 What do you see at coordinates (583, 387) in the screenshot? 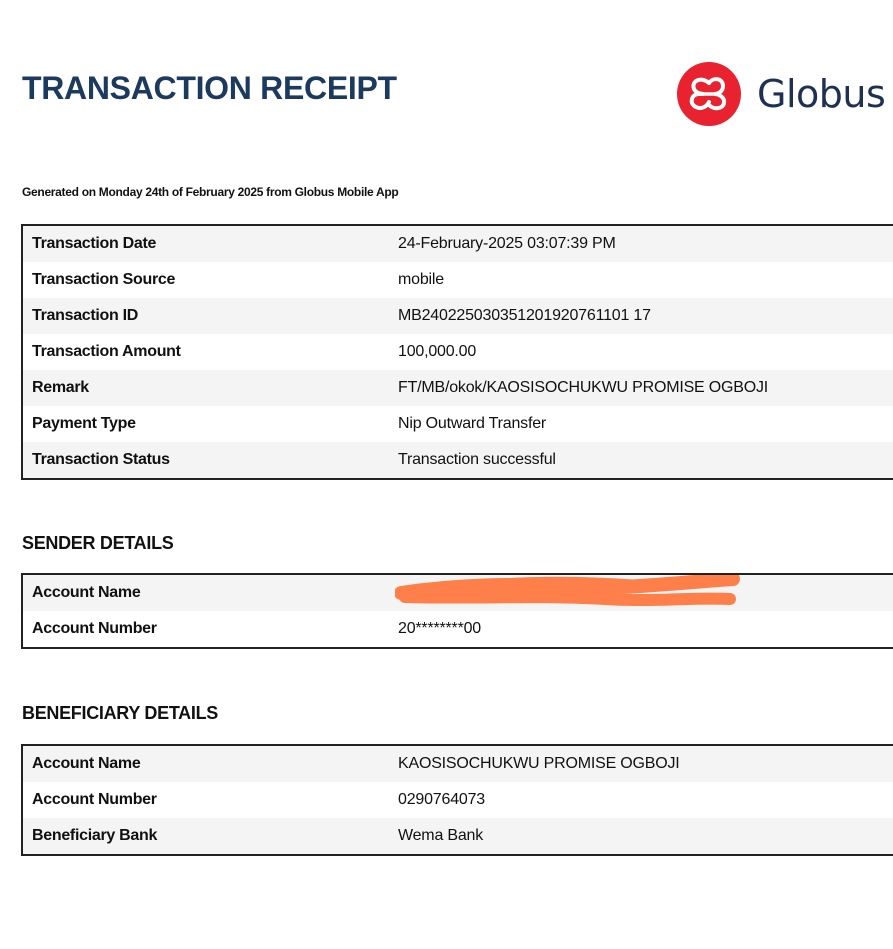
I see `row-value: FT/MB/okok/KAOSISOCHUKWU PROMISE OGBOJI` at bounding box center [583, 387].